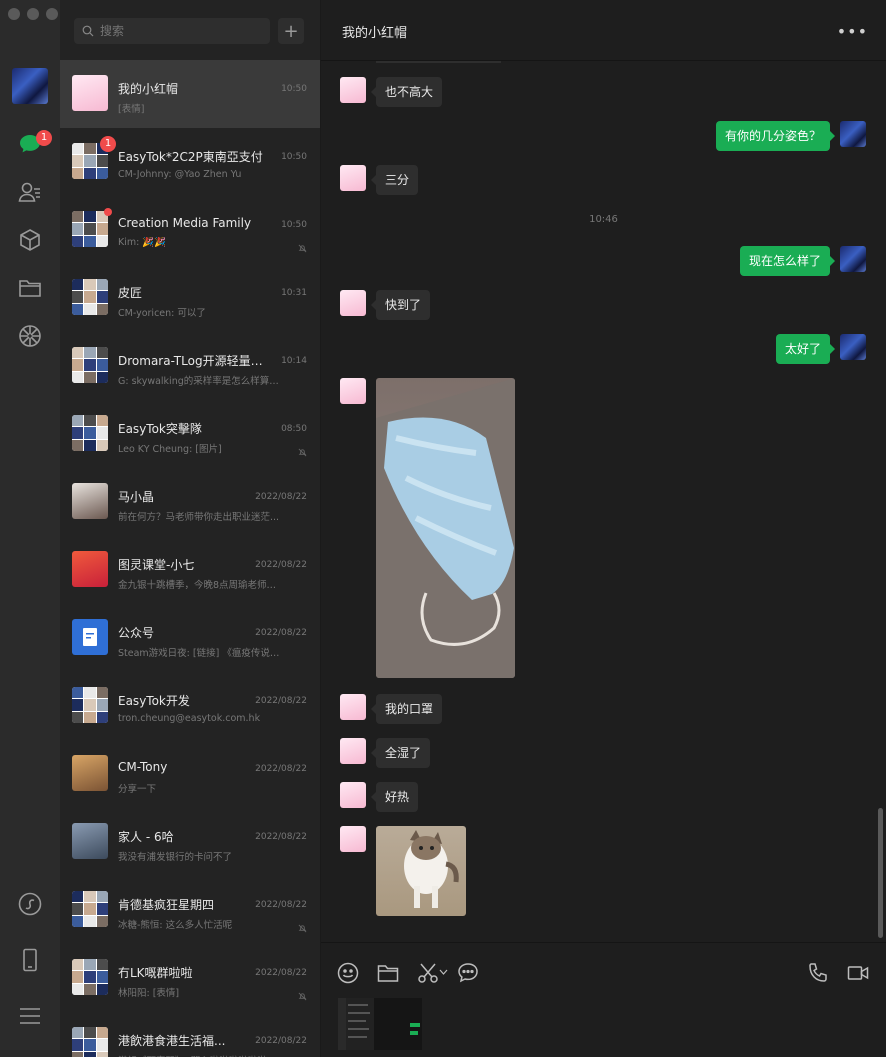 The image size is (886, 1057). What do you see at coordinates (400, 305) in the screenshot?
I see `message-bubble: 快到了` at bounding box center [400, 305].